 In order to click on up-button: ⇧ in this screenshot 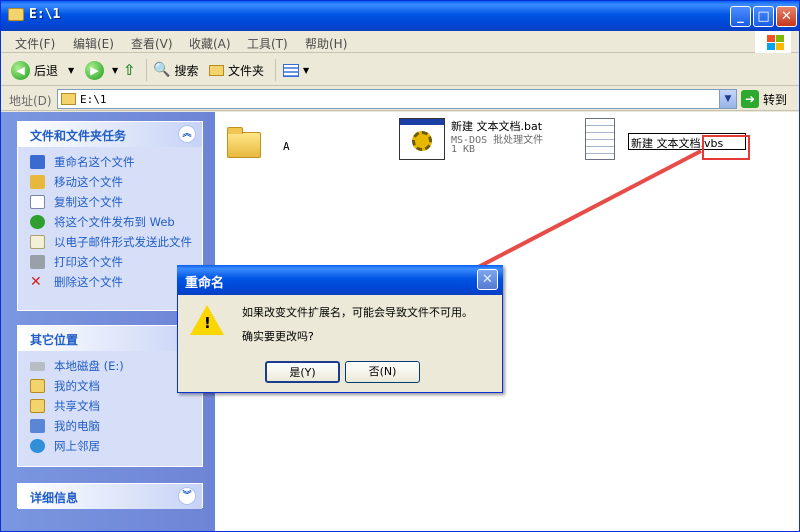, I will do `click(129, 70)`.